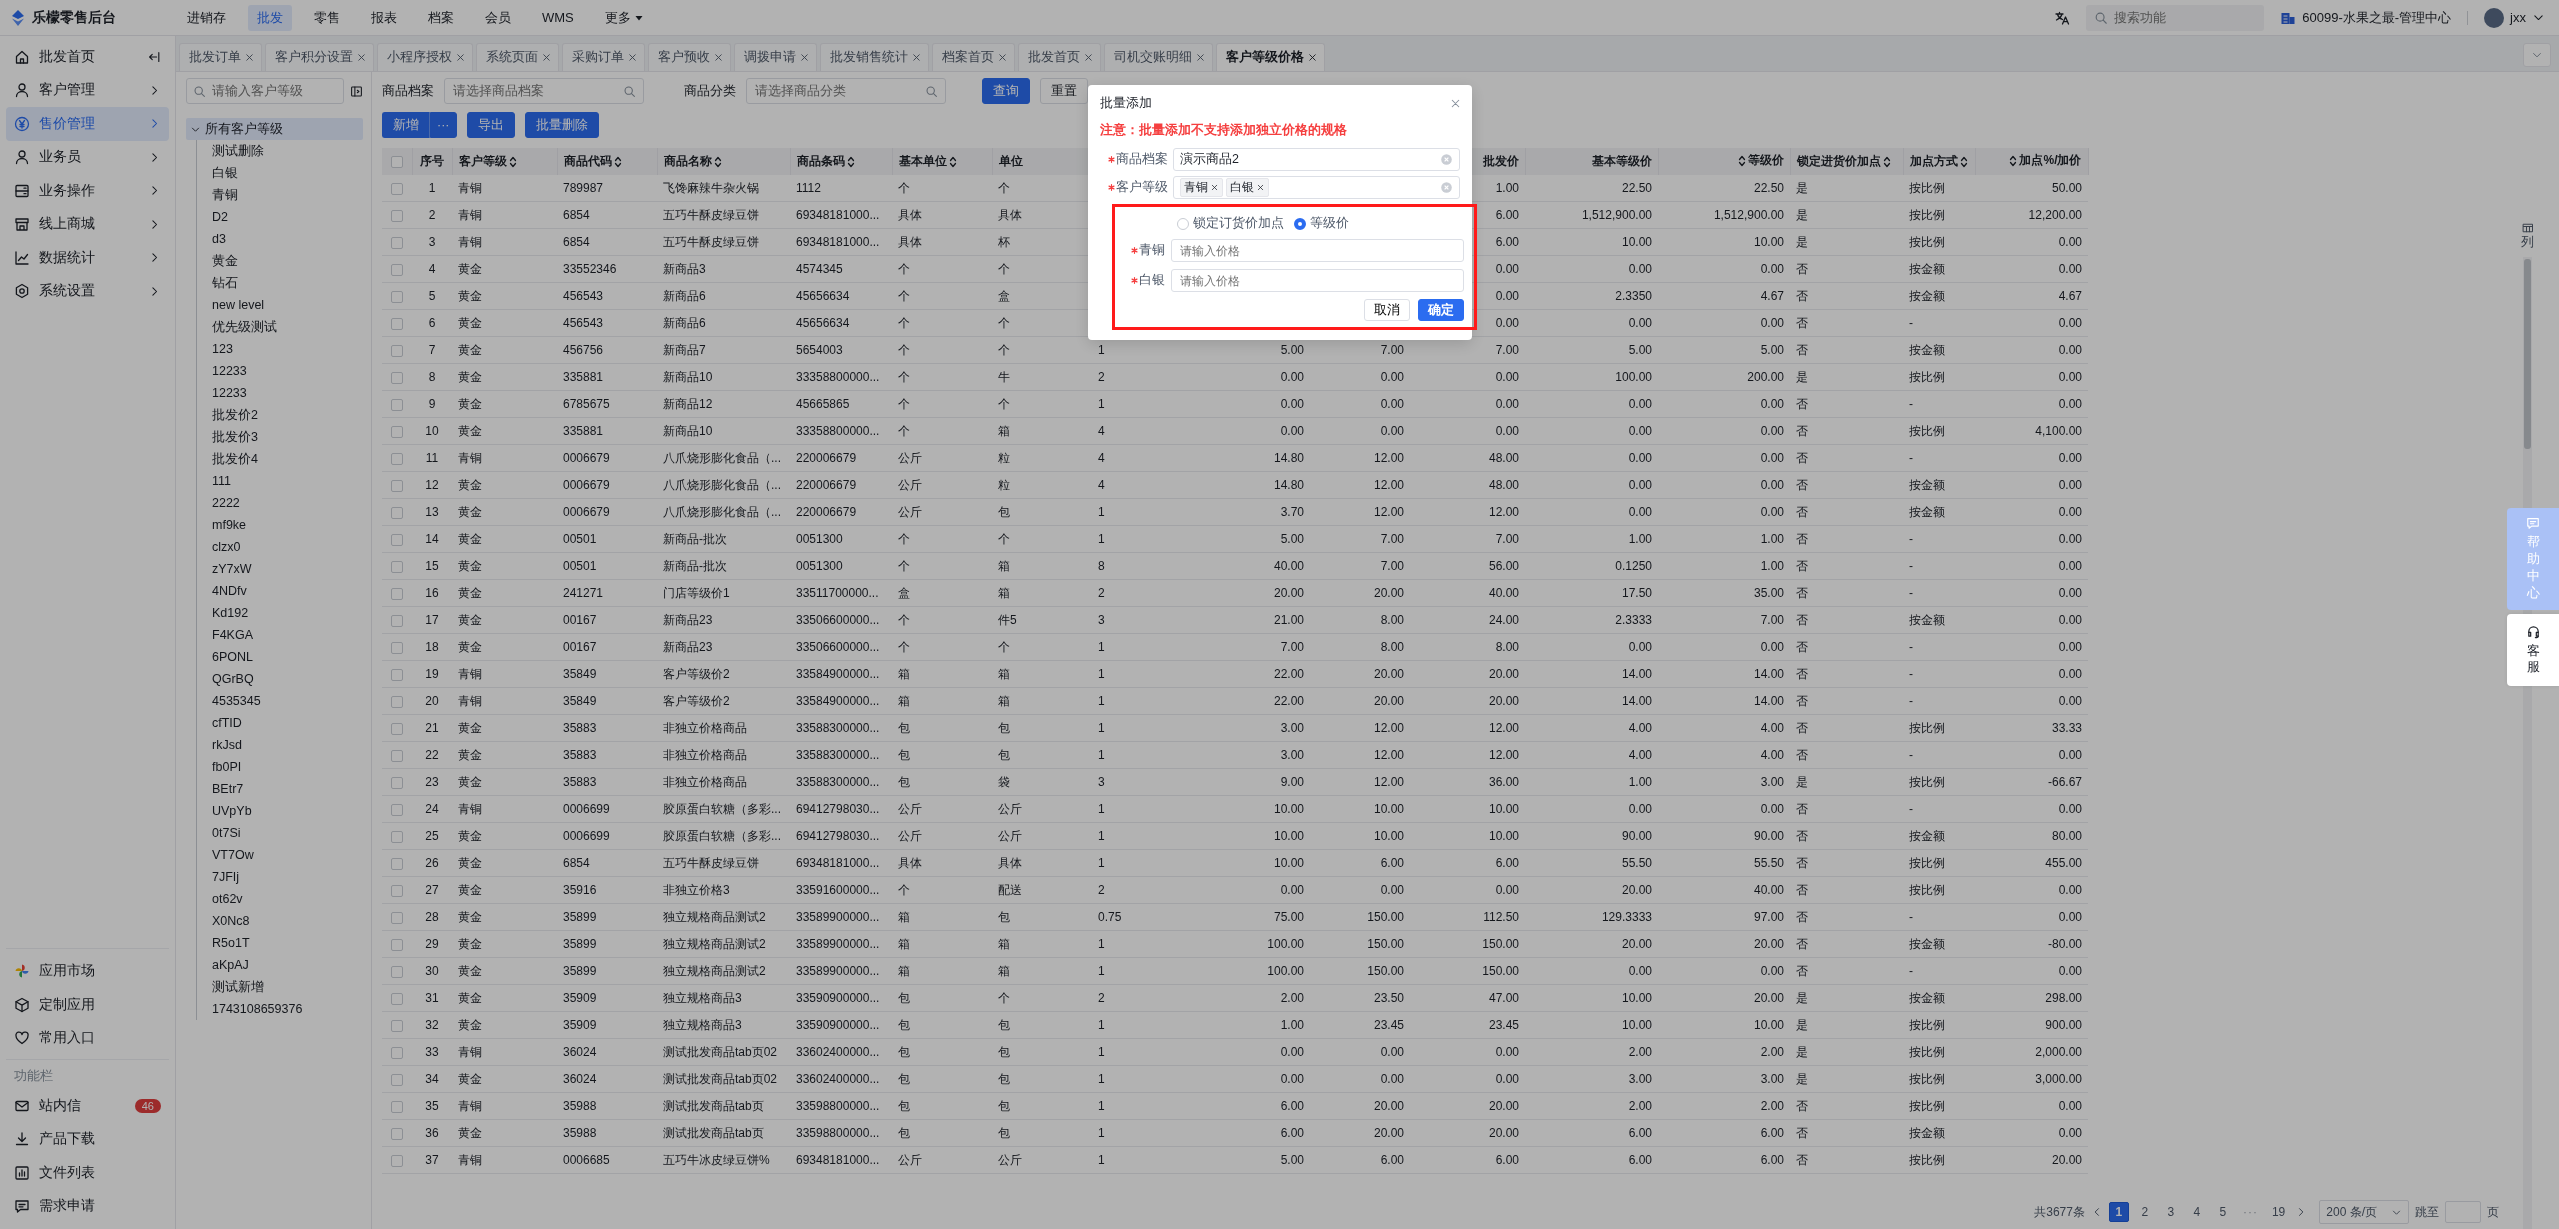 This screenshot has height=1229, width=2559. Describe the element at coordinates (226, 547) in the screenshot. I see `tree-item: clzx0` at that location.